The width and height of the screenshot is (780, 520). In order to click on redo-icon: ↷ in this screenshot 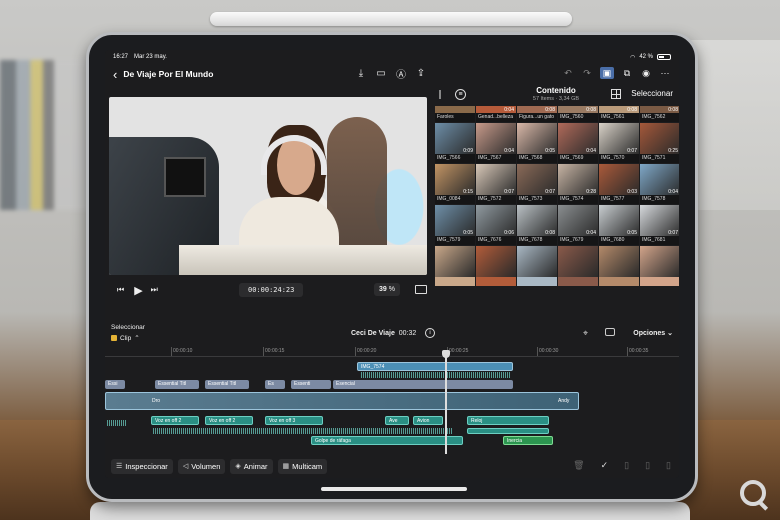, I will do `click(587, 73)`.